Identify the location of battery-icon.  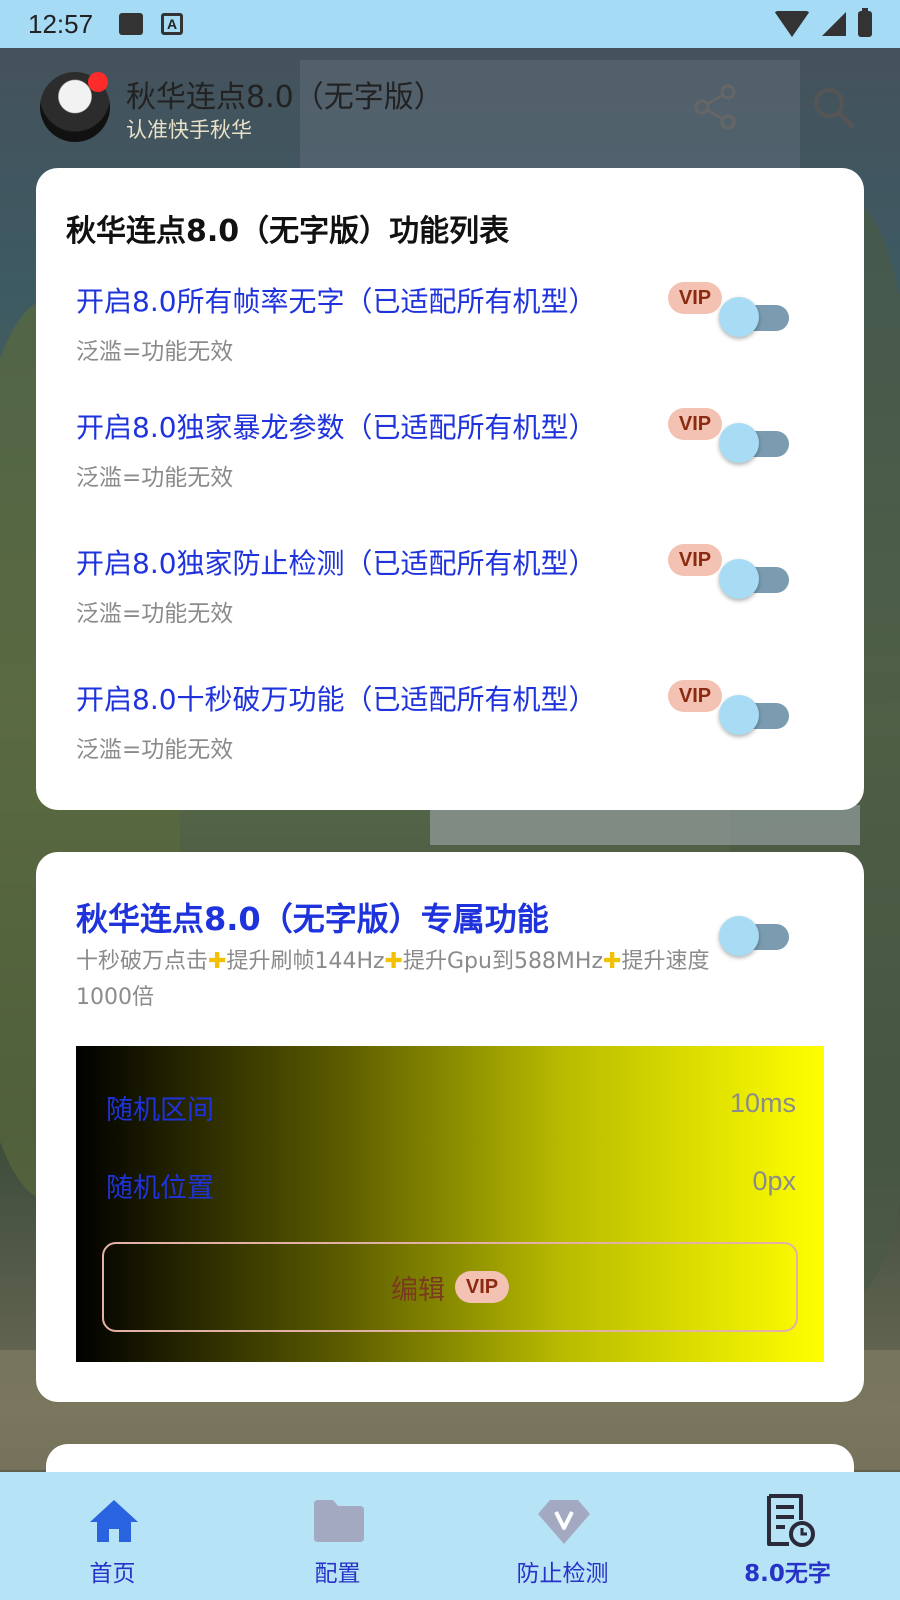
(865, 22).